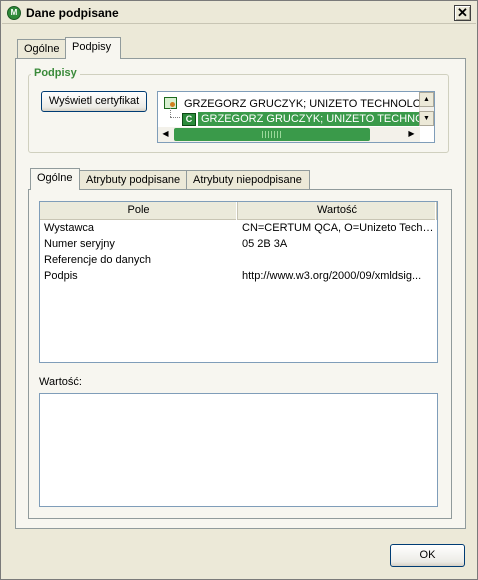 Image resolution: width=478 pixels, height=580 pixels. Describe the element at coordinates (139, 211) in the screenshot. I see `column-field: Pole` at that location.